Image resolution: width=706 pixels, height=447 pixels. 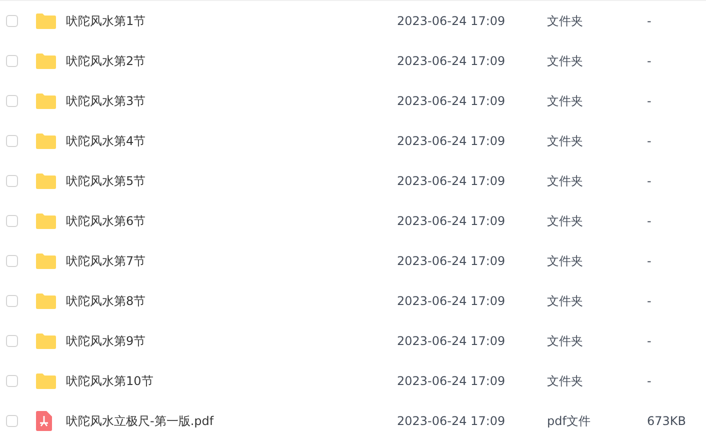 I want to click on file-size: 673KB, so click(x=666, y=421).